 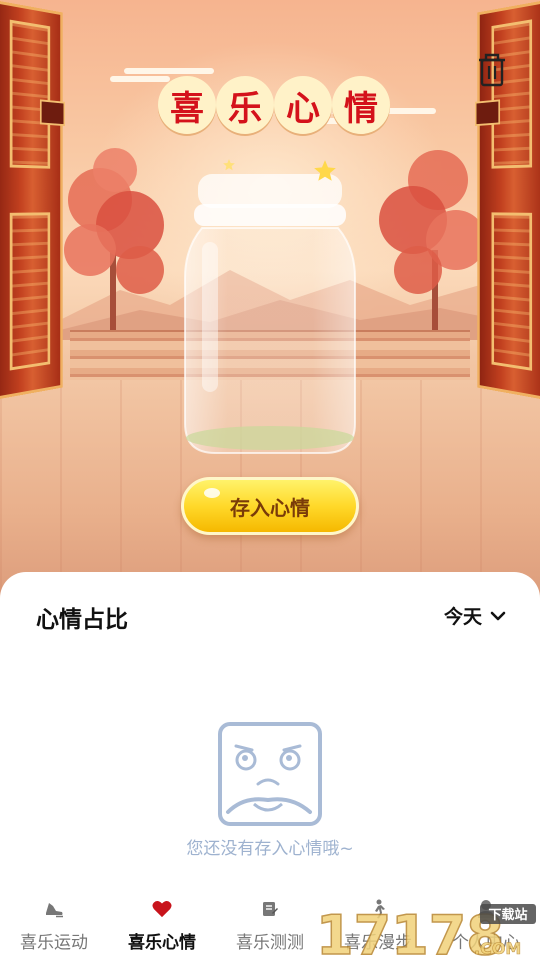 I want to click on tree-left-illustration, so click(x=114, y=244).